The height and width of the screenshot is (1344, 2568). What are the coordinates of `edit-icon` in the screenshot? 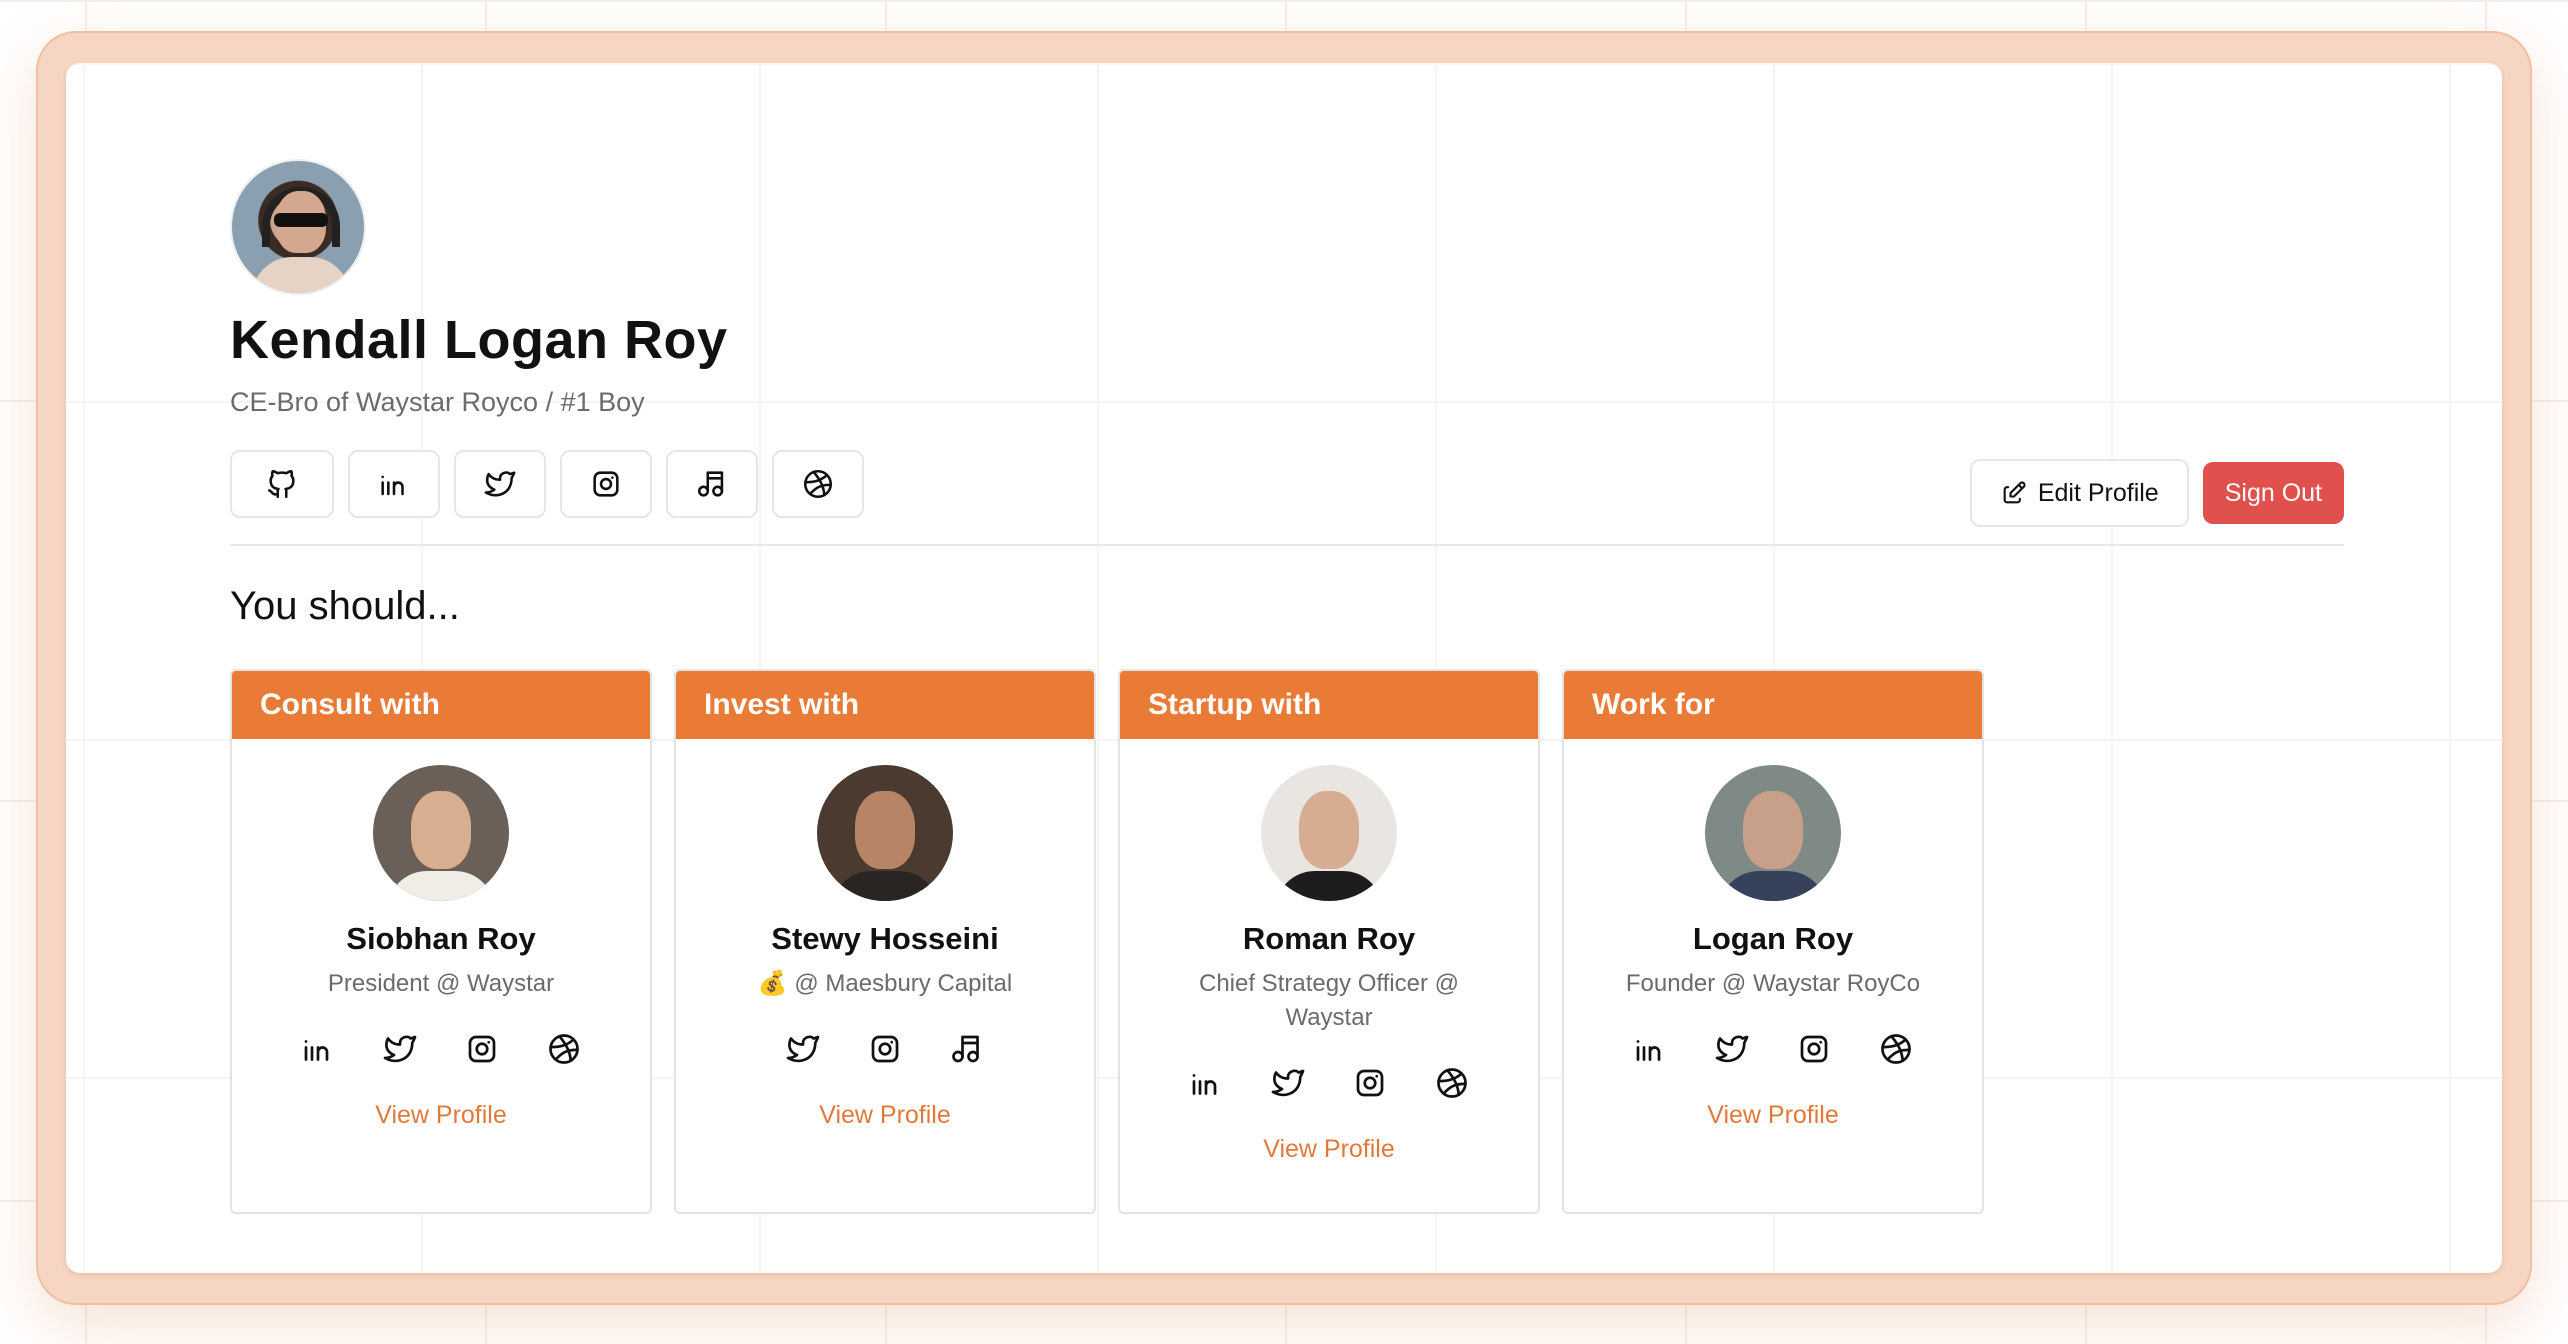 It's located at (2014, 492).